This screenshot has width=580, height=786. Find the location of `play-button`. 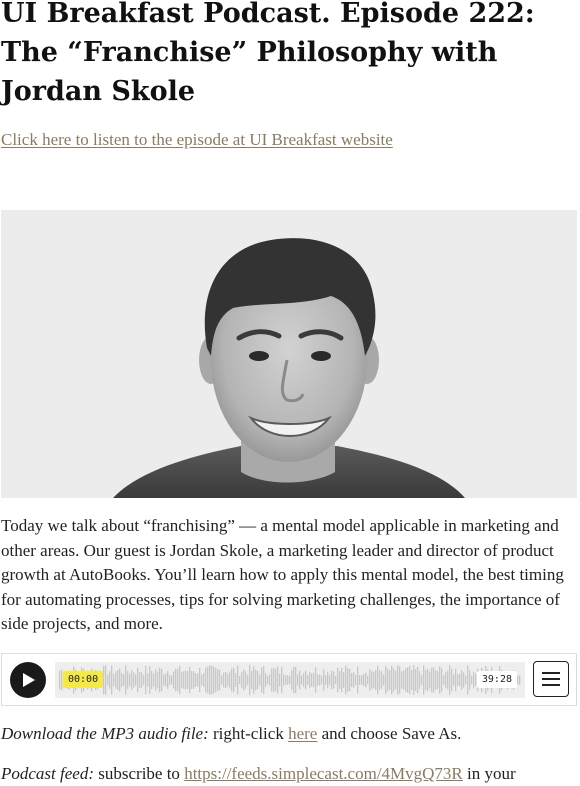

play-button is located at coordinates (28, 680).